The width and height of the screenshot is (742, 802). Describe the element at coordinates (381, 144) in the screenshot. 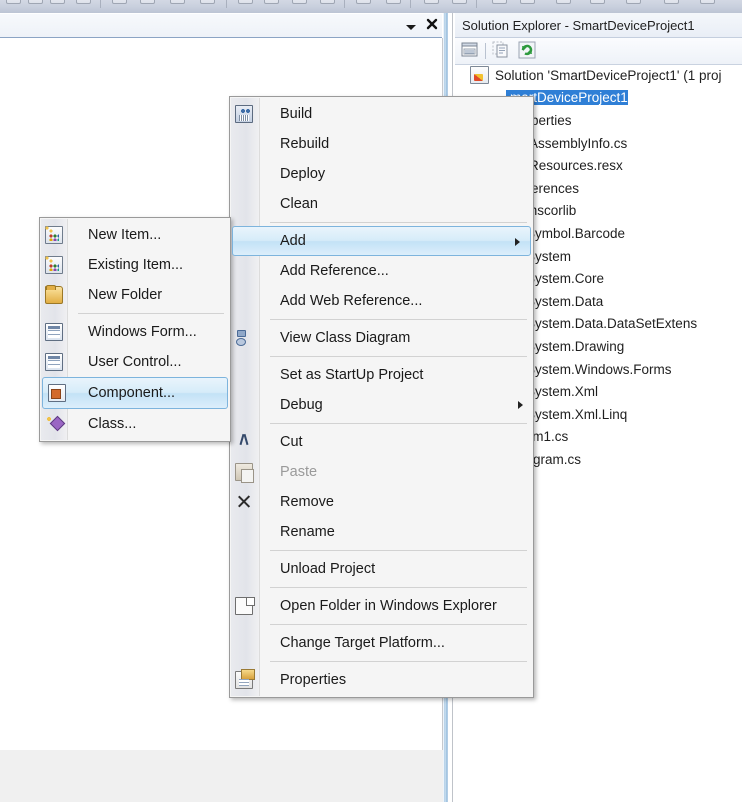

I see `context-menu-item-rebuild: Rebuild` at that location.